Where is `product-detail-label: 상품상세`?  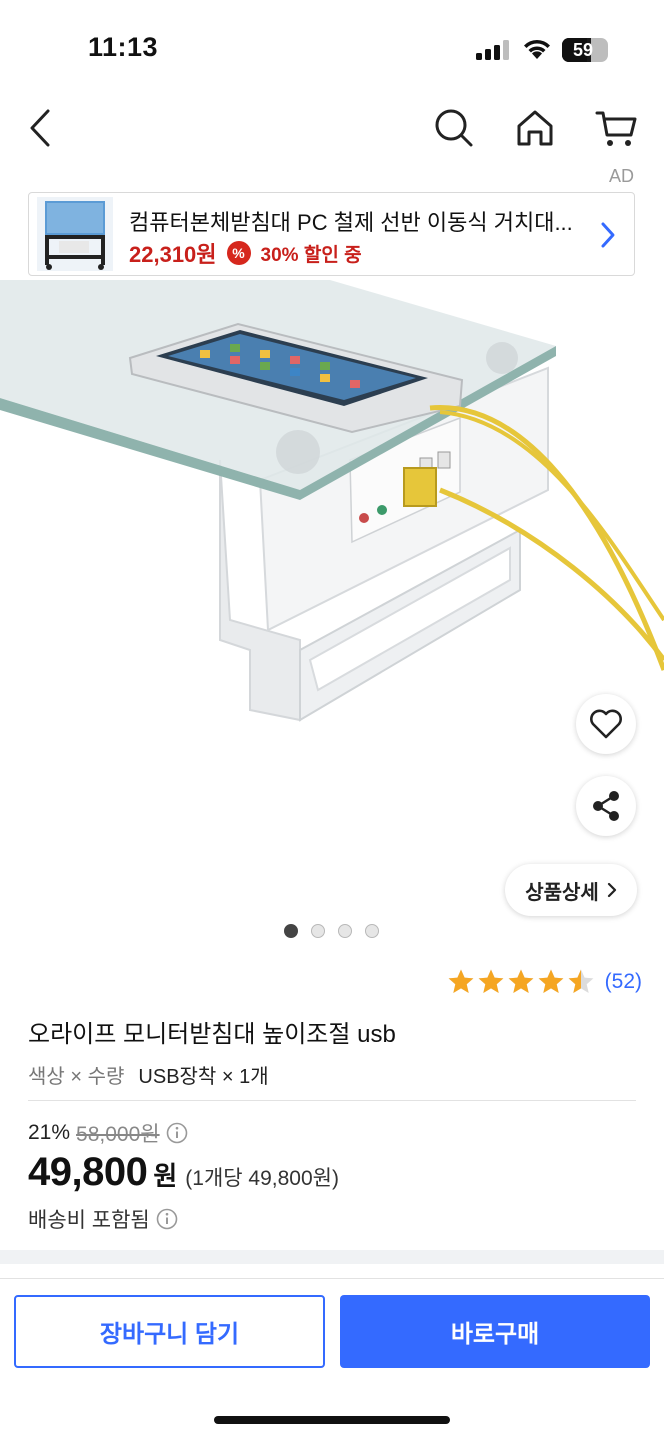 product-detail-label: 상품상세 is located at coordinates (562, 892).